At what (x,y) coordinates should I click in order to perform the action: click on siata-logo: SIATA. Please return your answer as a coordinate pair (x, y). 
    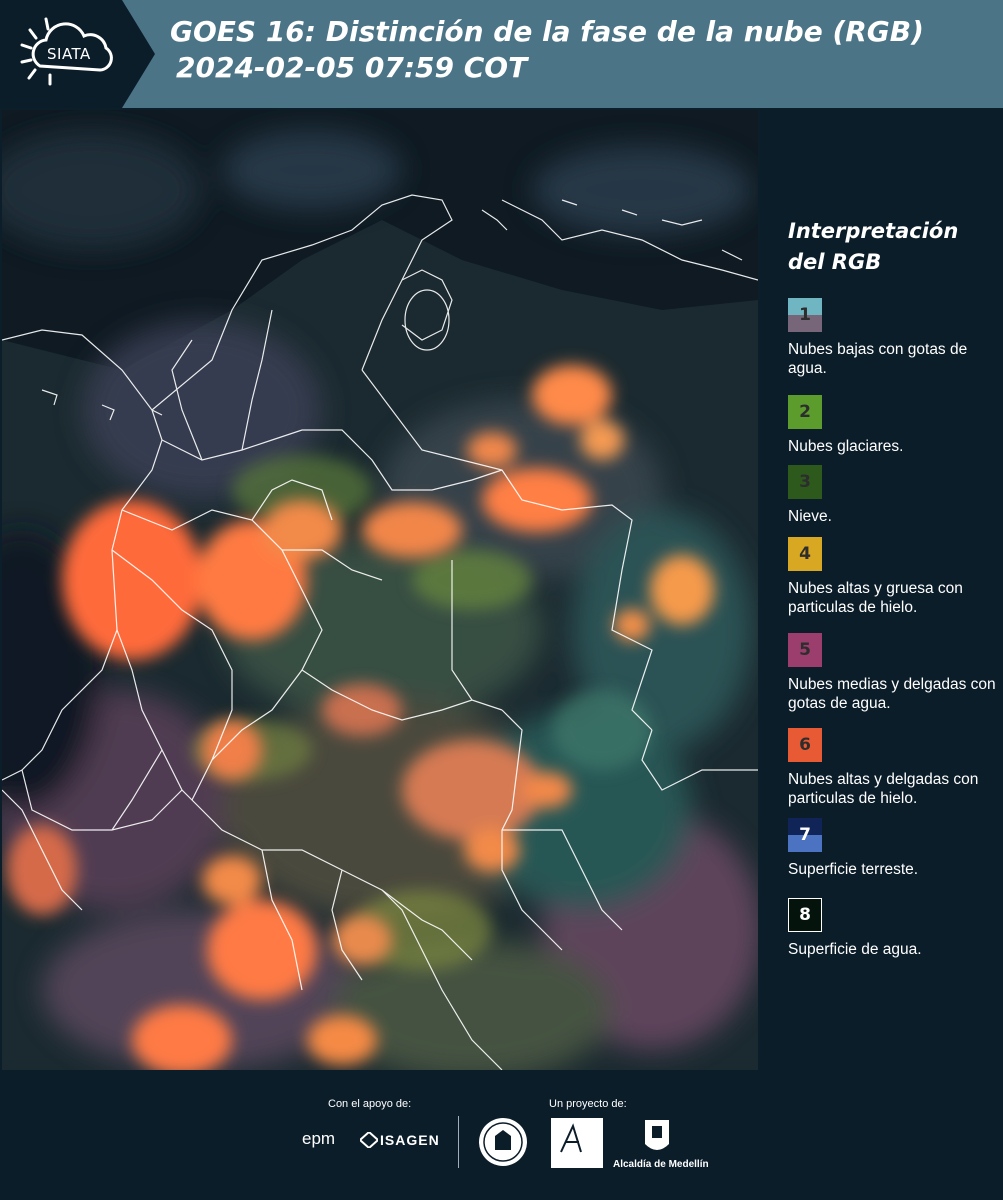
    Looking at the image, I should click on (77, 54).